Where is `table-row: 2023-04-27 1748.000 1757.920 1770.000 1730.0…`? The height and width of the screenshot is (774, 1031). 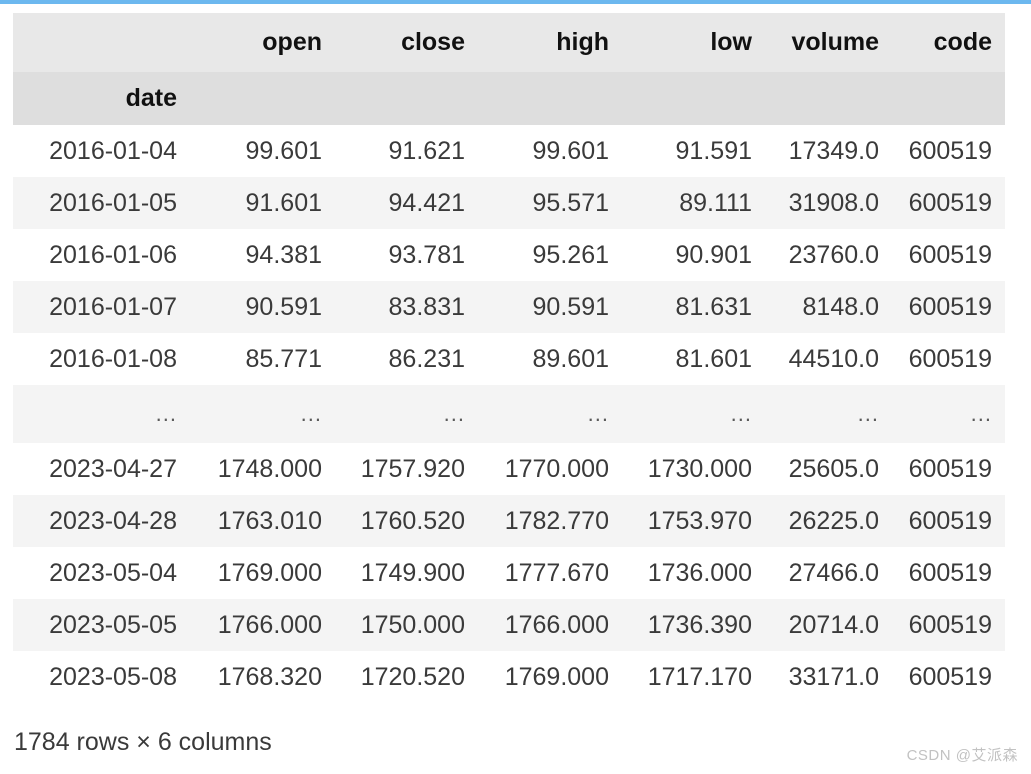
table-row: 2023-04-27 1748.000 1757.920 1770.000 1730.0… is located at coordinates (509, 469).